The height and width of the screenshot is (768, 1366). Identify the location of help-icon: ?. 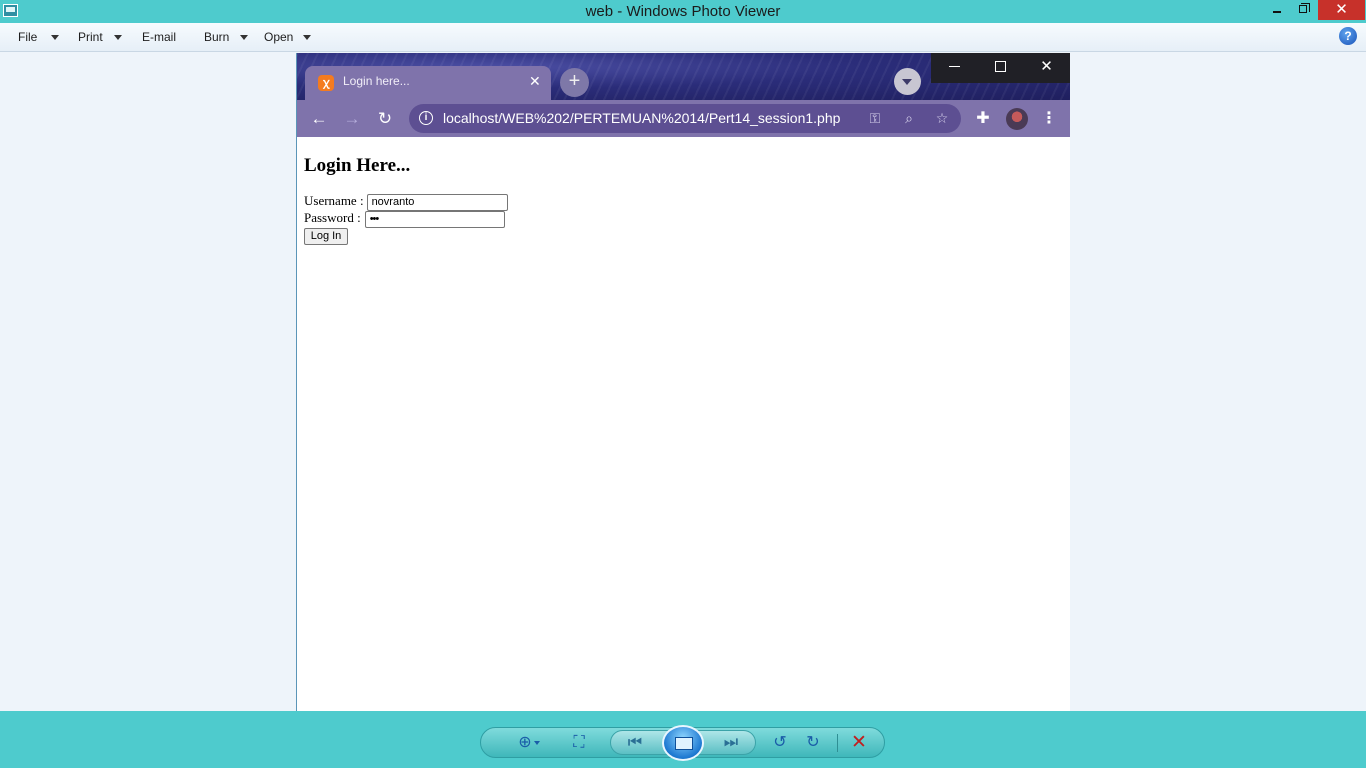
(1348, 36).